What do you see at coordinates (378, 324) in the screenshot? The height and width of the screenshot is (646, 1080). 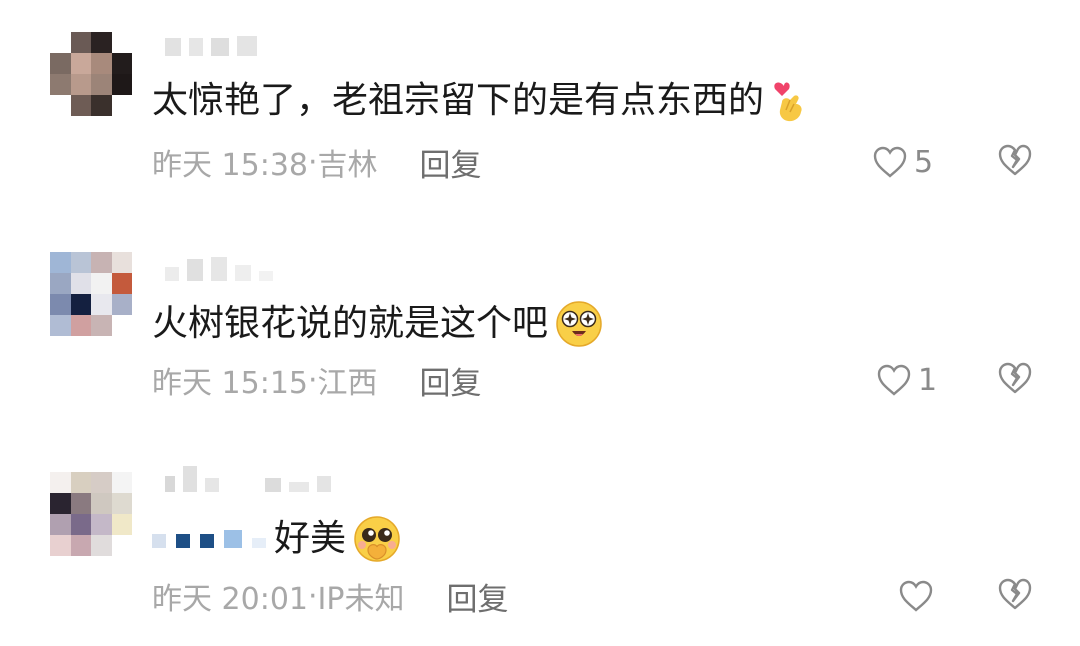 I see `comment-text: 火树银花说的就是这个吧` at bounding box center [378, 324].